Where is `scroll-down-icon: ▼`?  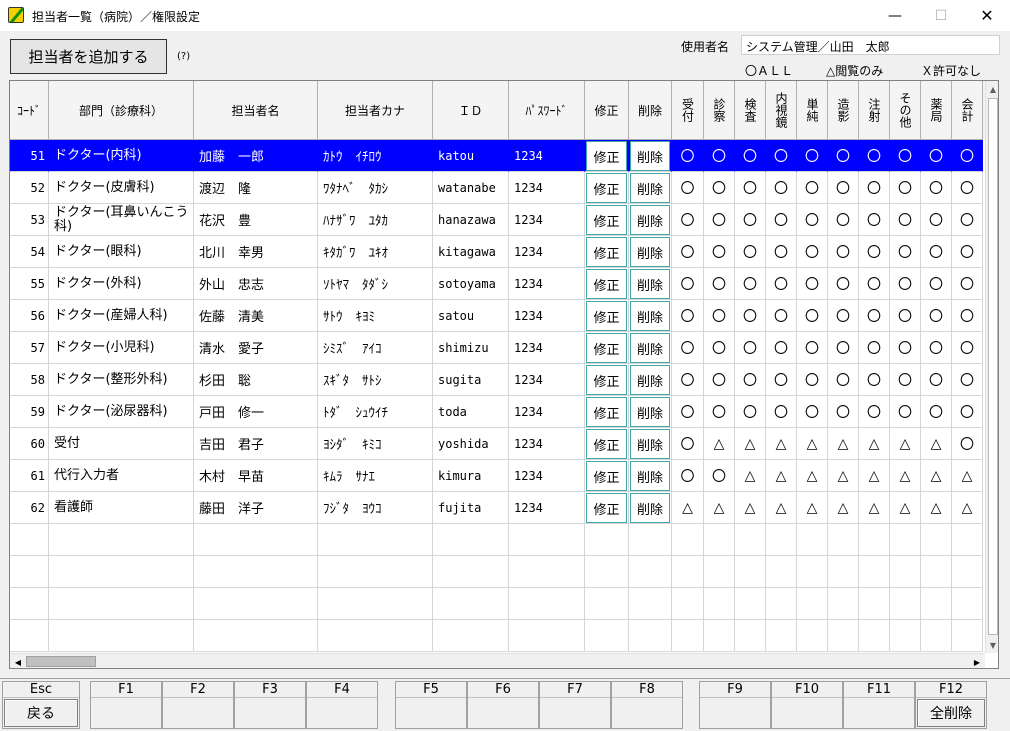 scroll-down-icon: ▼ is located at coordinates (992, 645).